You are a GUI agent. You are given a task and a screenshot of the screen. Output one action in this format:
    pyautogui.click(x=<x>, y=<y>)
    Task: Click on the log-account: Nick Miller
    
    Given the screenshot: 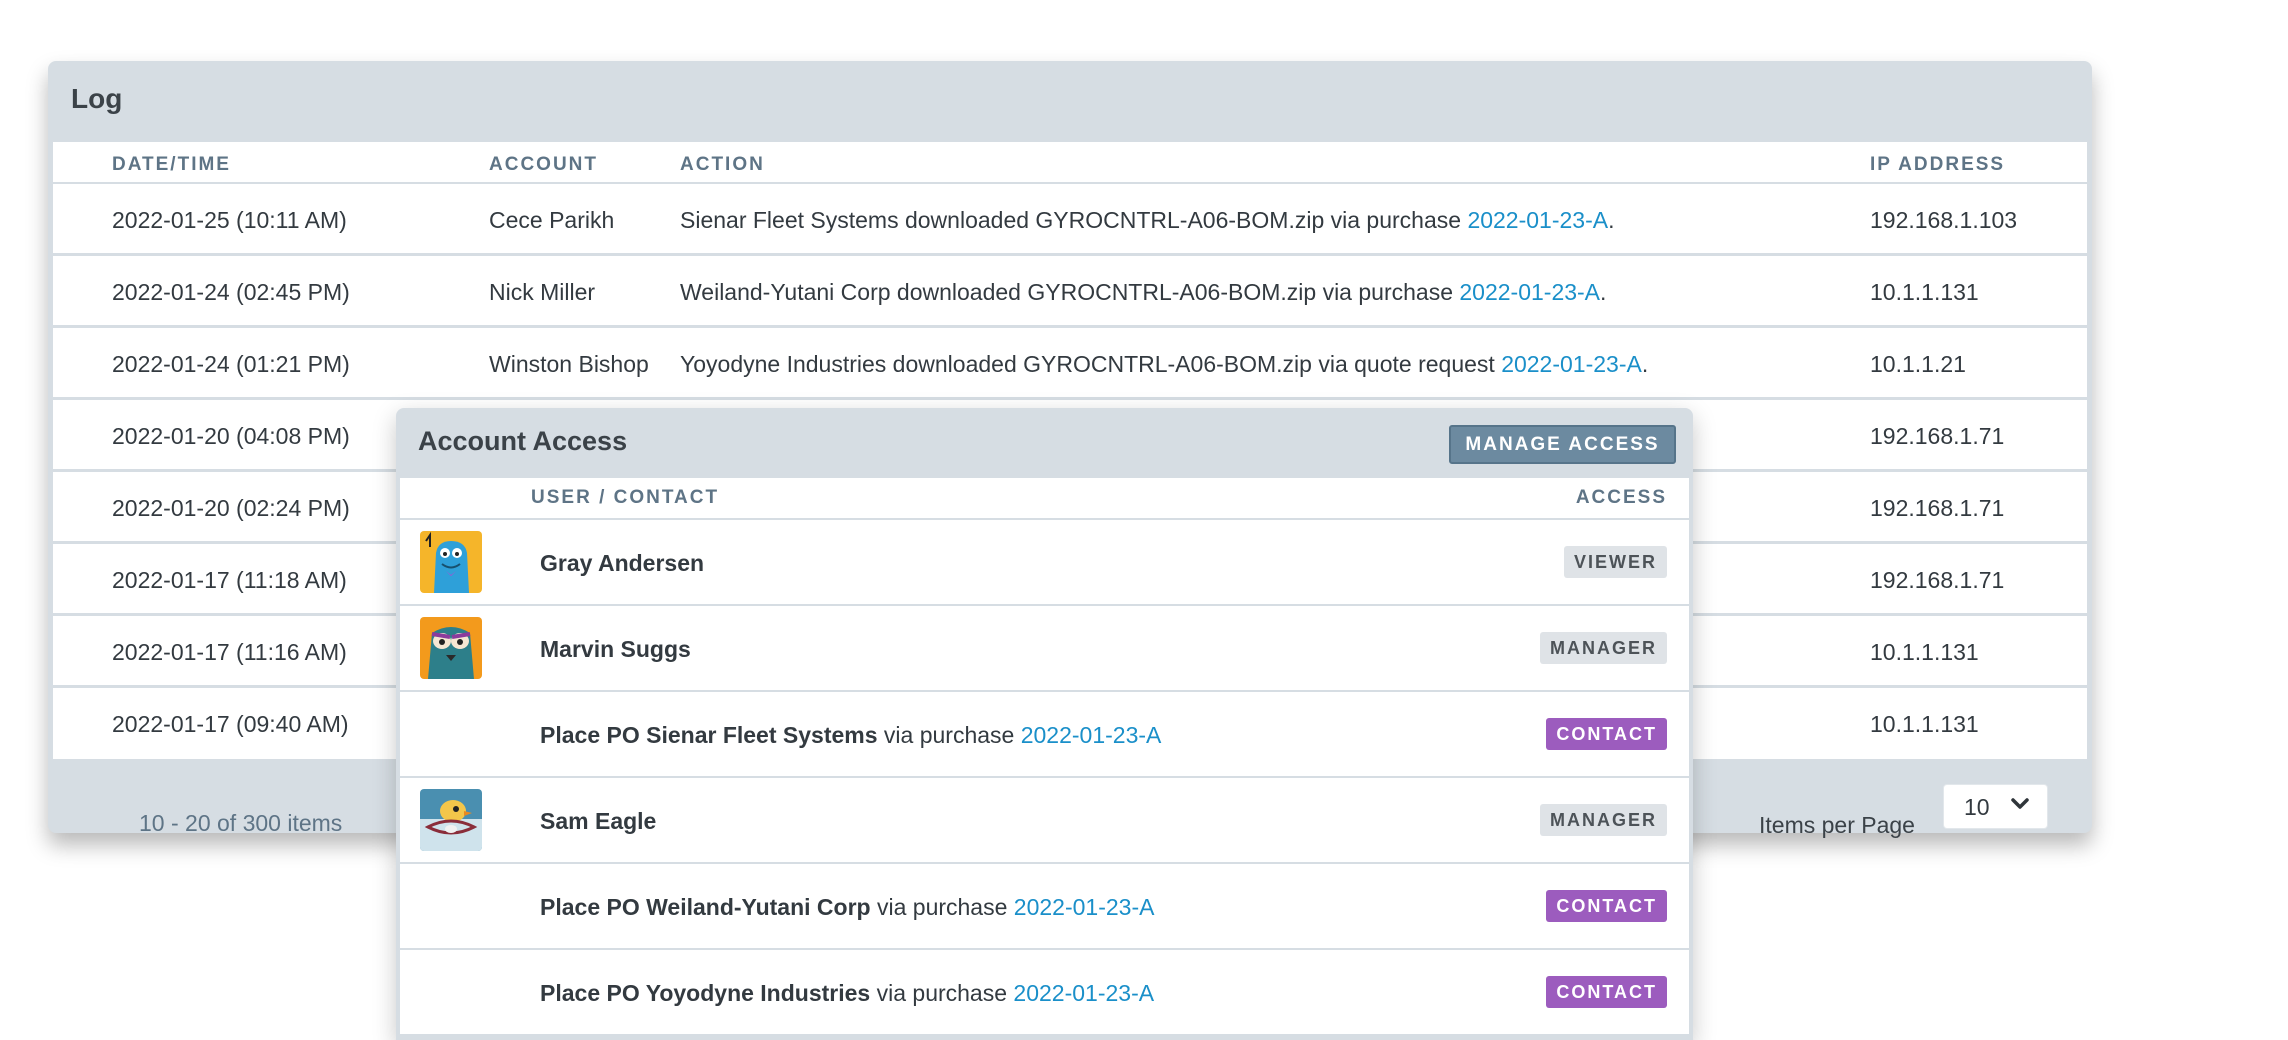 What is the action you would take?
    pyautogui.click(x=542, y=292)
    